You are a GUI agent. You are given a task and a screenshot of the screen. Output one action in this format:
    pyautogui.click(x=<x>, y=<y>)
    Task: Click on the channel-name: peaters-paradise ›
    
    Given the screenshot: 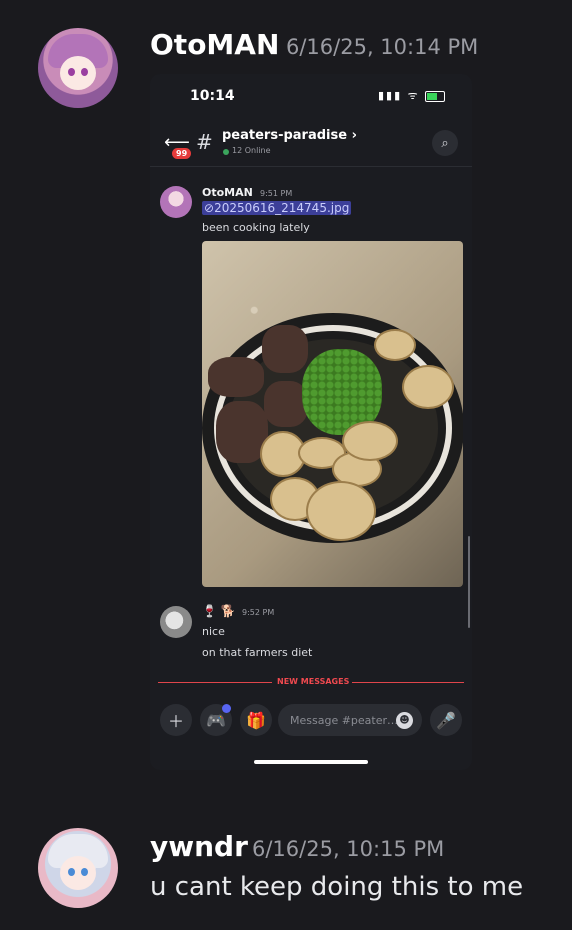 What is the action you would take?
    pyautogui.click(x=289, y=135)
    